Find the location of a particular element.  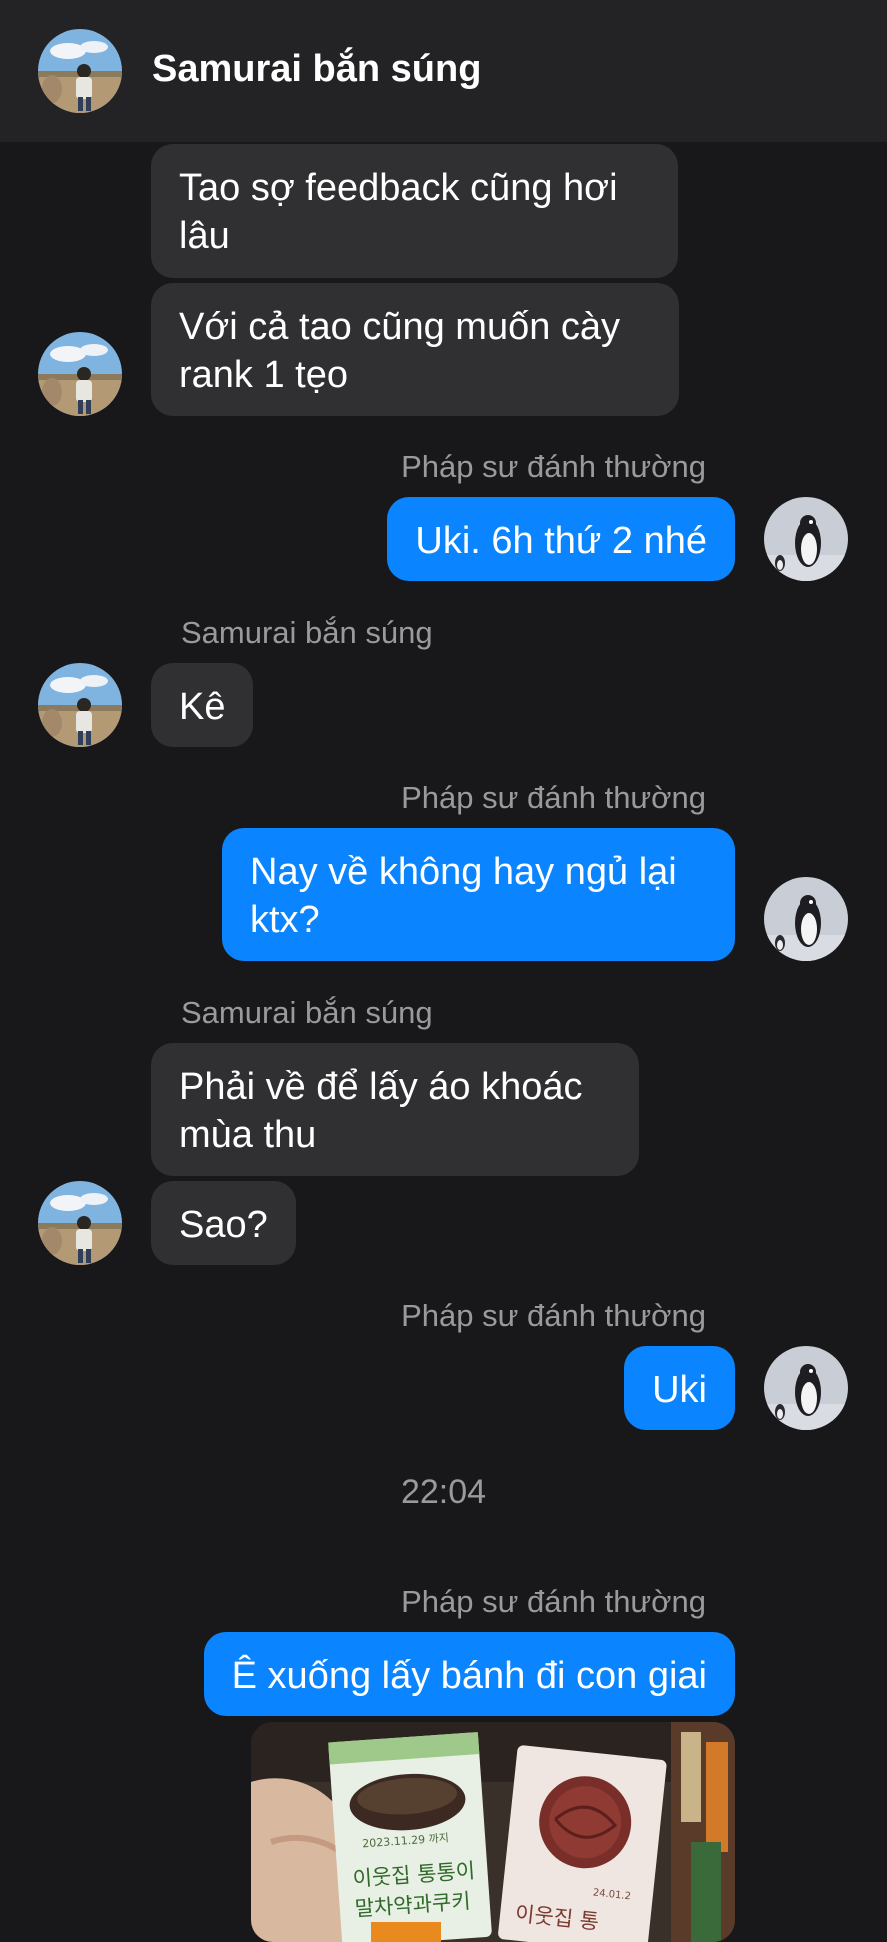

message-bubble-outgoing: Uki. 6h thứ 2 nhé is located at coordinates (561, 539).